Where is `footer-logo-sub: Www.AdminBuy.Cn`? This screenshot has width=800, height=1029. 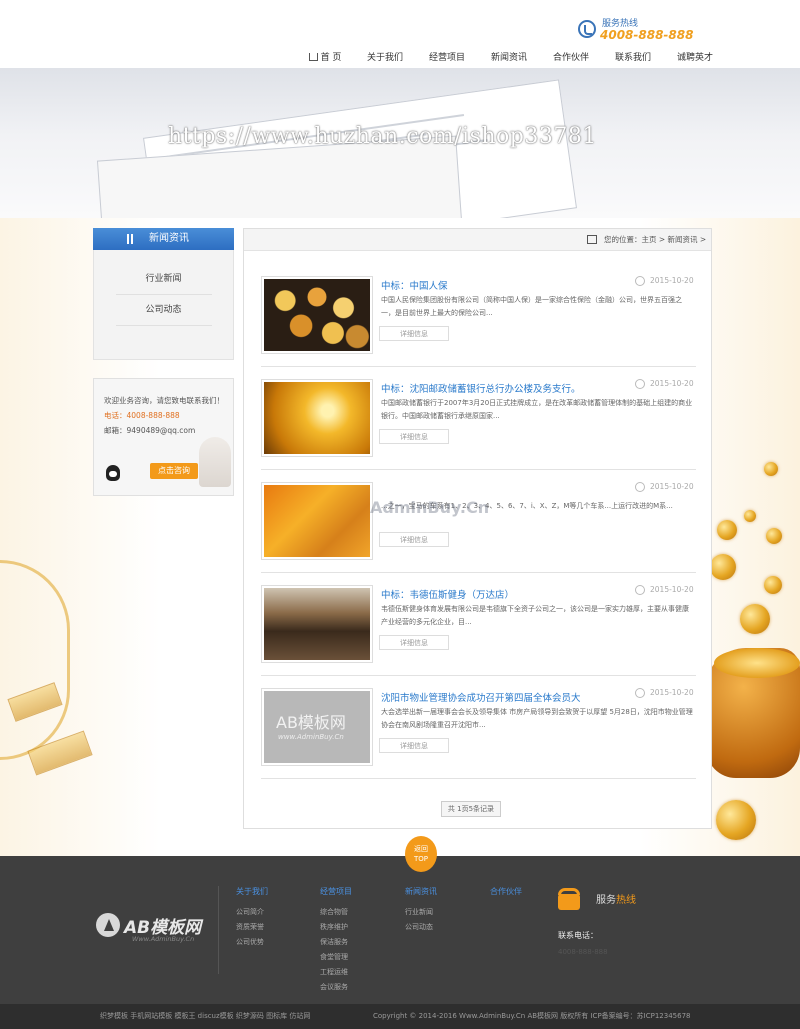 footer-logo-sub: Www.AdminBuy.Cn is located at coordinates (163, 939).